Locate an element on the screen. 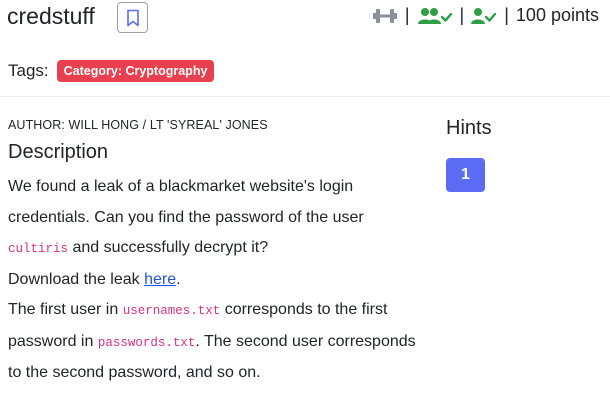  bookmark-button is located at coordinates (132, 17).